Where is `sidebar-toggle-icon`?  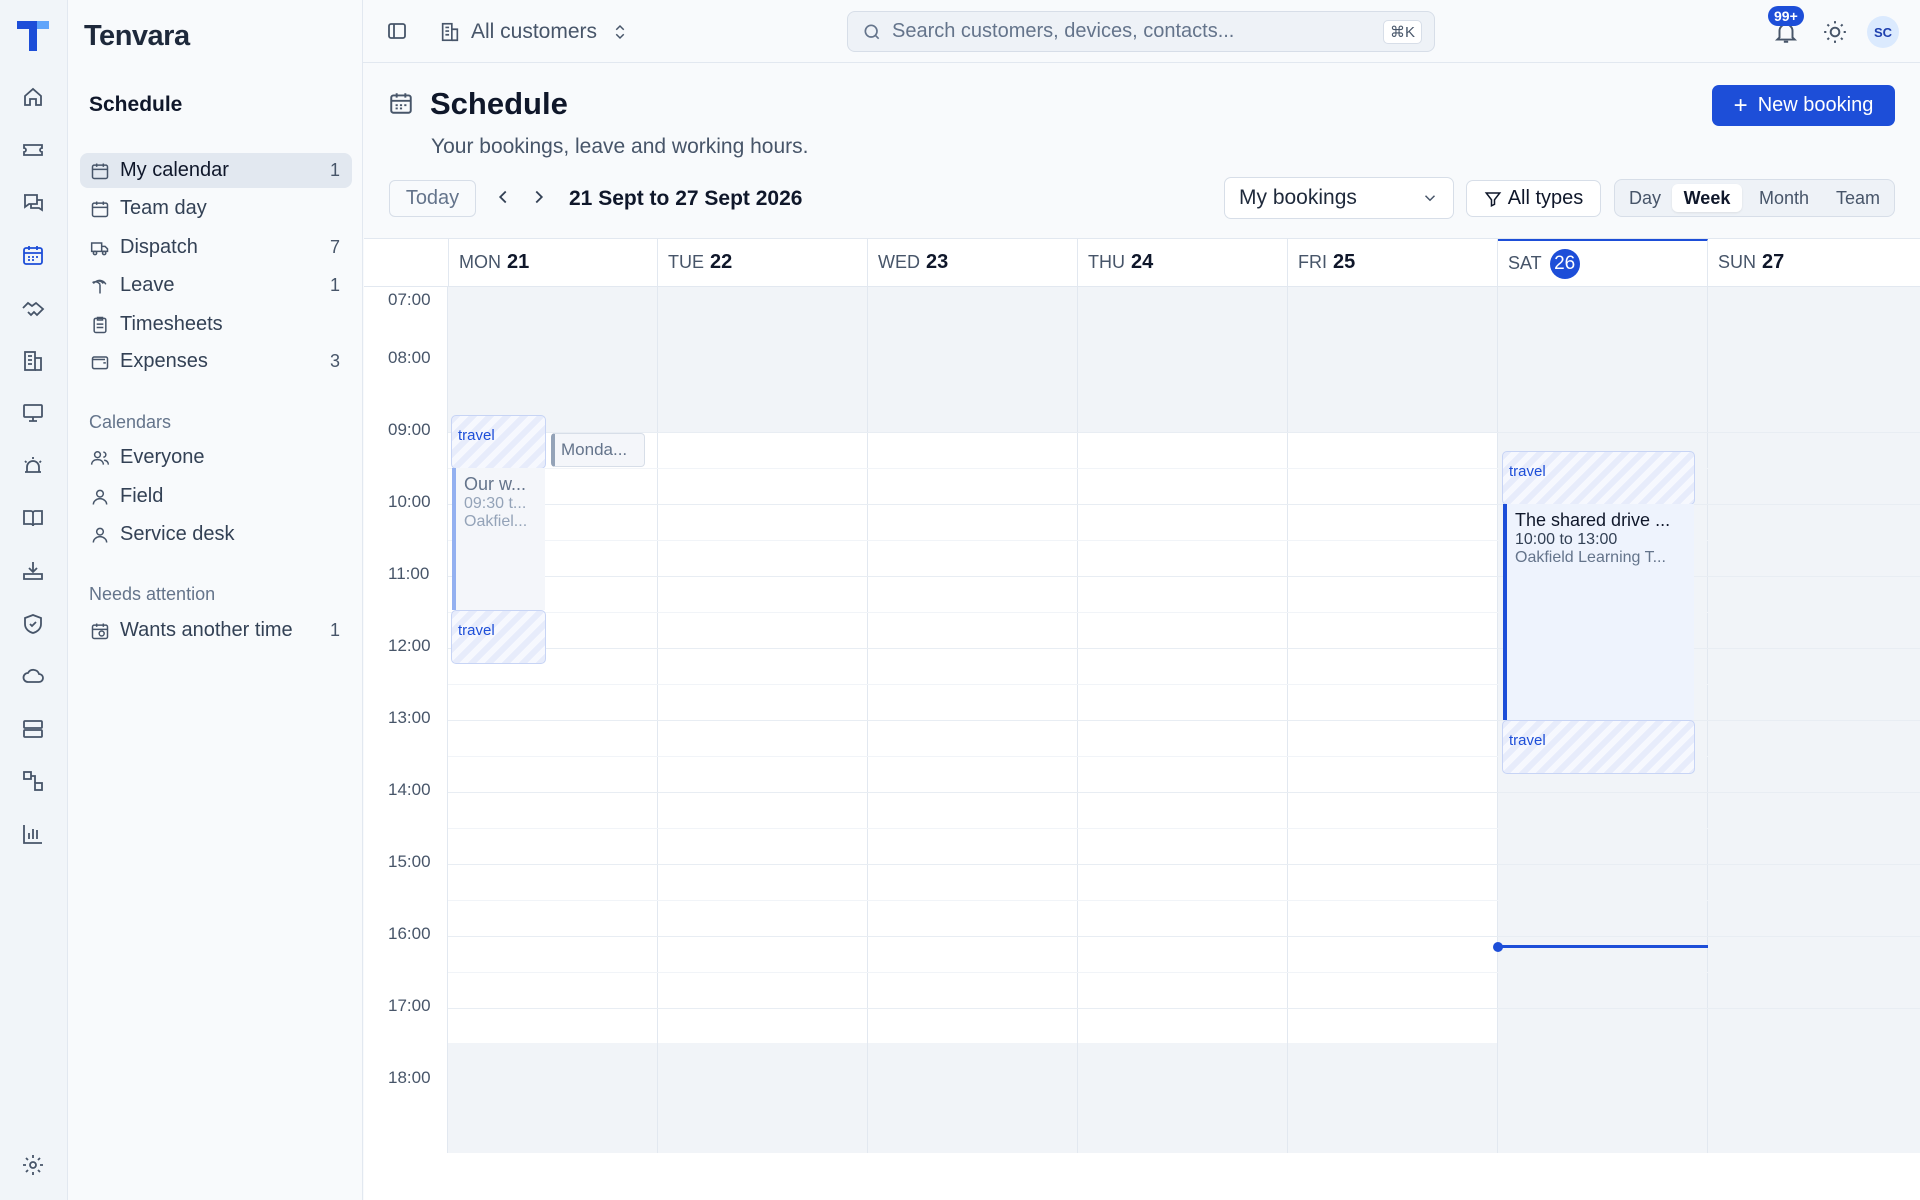 sidebar-toggle-icon is located at coordinates (397, 31).